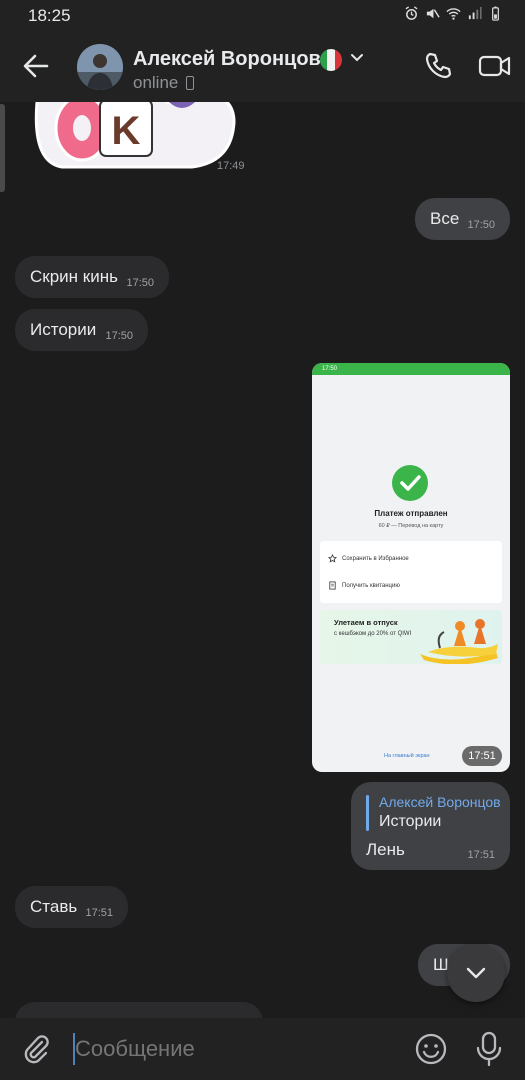 The image size is (525, 1080). I want to click on message-composer, so click(262, 1049).